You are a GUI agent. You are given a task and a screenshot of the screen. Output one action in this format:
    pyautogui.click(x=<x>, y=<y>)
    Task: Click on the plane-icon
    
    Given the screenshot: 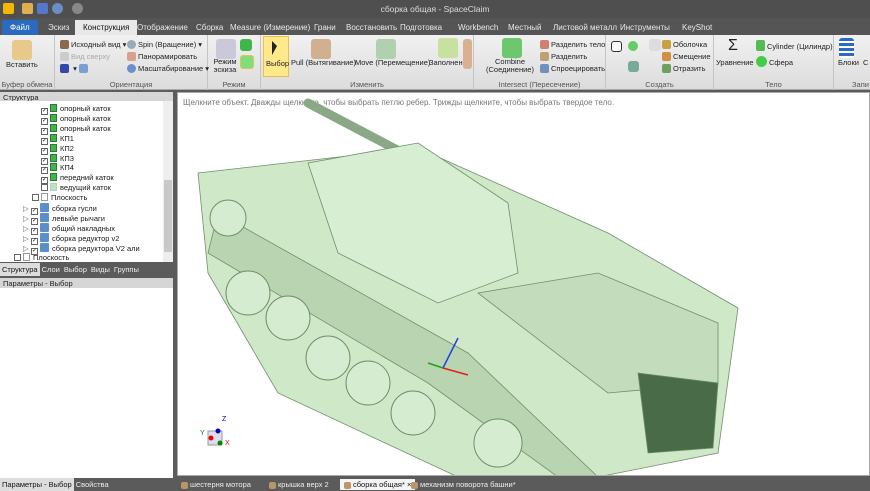 What is the action you would take?
    pyautogui.click(x=616, y=46)
    